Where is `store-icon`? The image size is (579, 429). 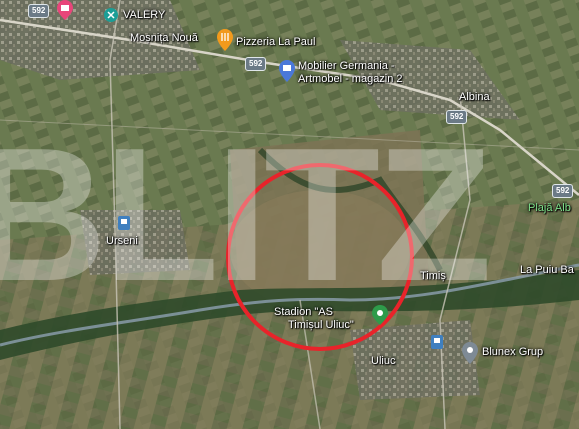 store-icon is located at coordinates (287, 71).